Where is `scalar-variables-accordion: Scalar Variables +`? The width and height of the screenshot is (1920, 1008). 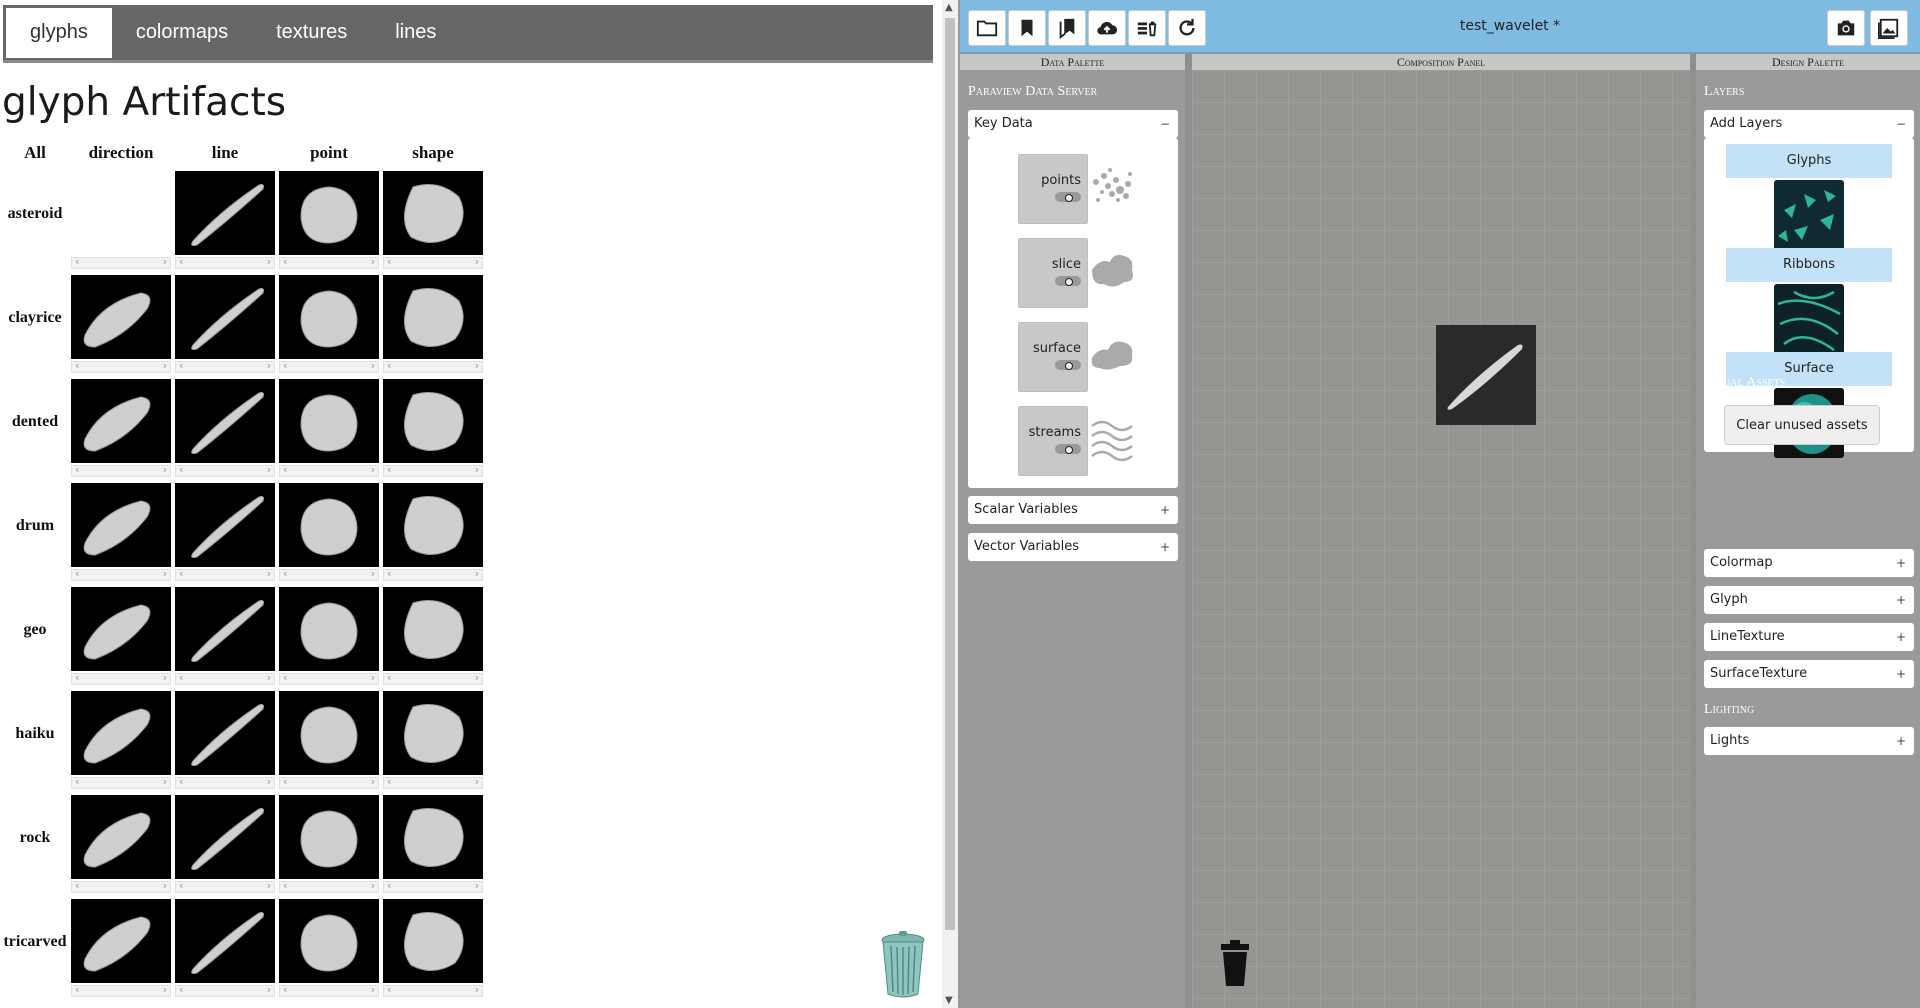 scalar-variables-accordion: Scalar Variables + is located at coordinates (1073, 510).